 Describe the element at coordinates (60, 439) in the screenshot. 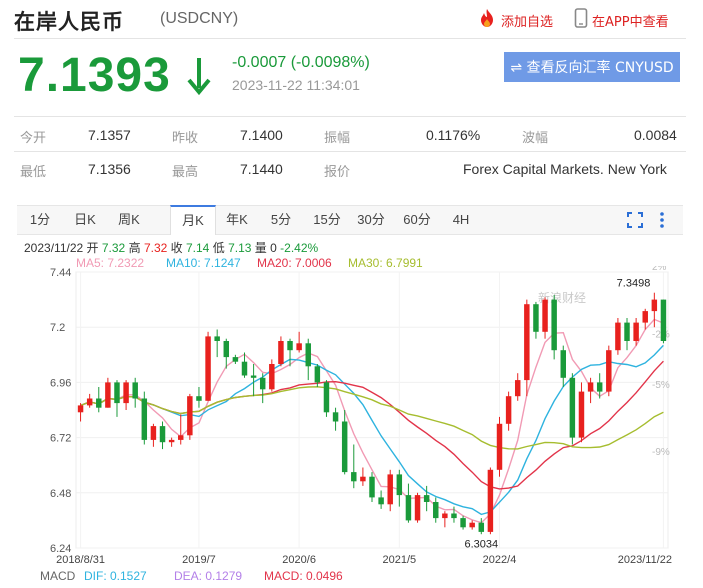

I see `y-tick-label: 6.72` at that location.